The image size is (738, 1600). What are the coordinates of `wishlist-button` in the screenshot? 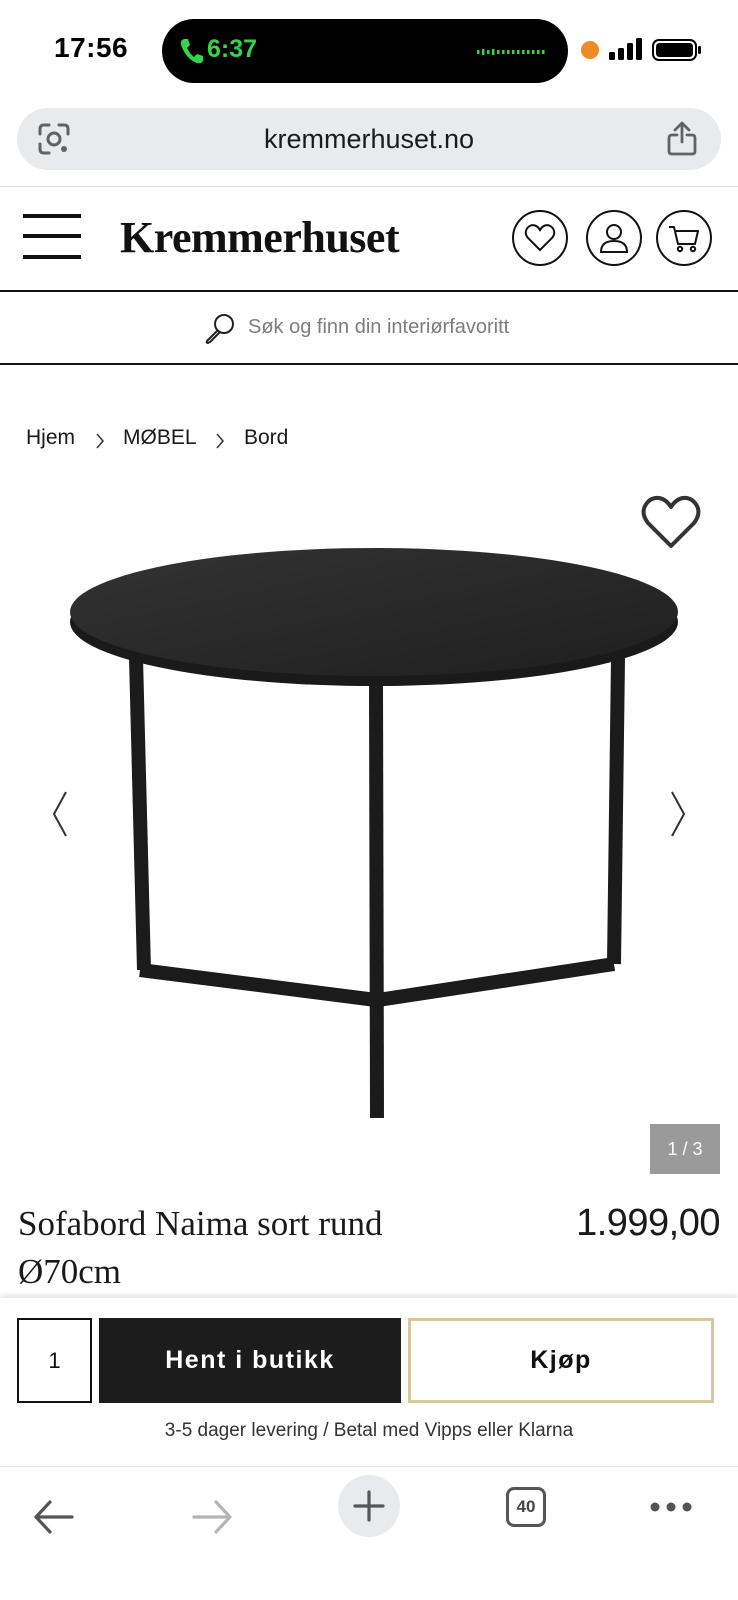 It's located at (540, 238).